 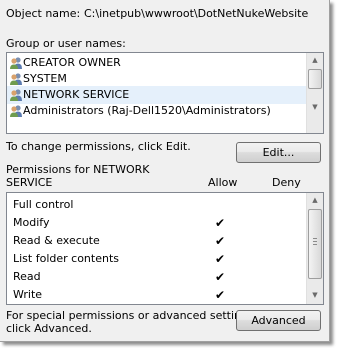 What do you see at coordinates (156, 241) in the screenshot?
I see `permission-row: Read & execute ✔` at bounding box center [156, 241].